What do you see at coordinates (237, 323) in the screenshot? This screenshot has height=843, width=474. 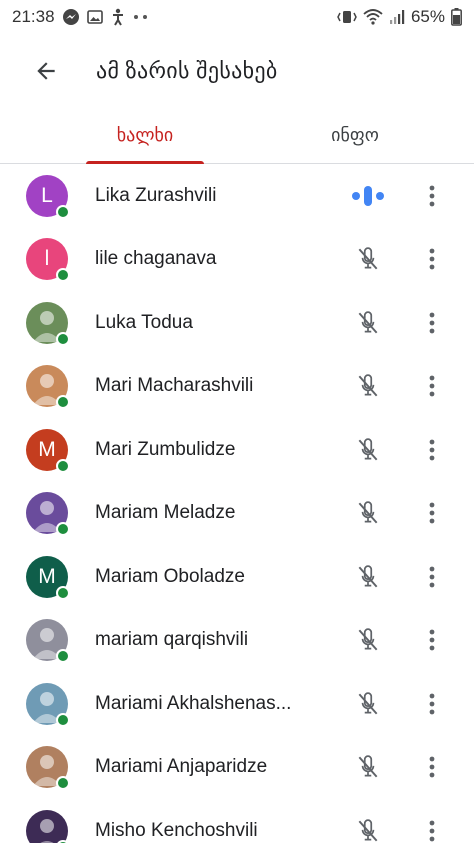 I see `participant-row: Luka Todua` at bounding box center [237, 323].